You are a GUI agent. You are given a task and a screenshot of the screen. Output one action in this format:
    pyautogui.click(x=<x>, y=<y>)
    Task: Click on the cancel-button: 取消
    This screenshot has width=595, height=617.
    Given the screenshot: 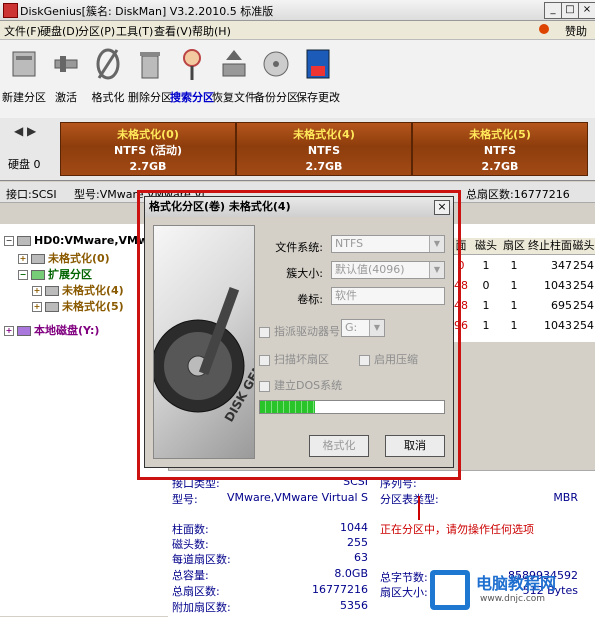 What is the action you would take?
    pyautogui.click(x=415, y=446)
    